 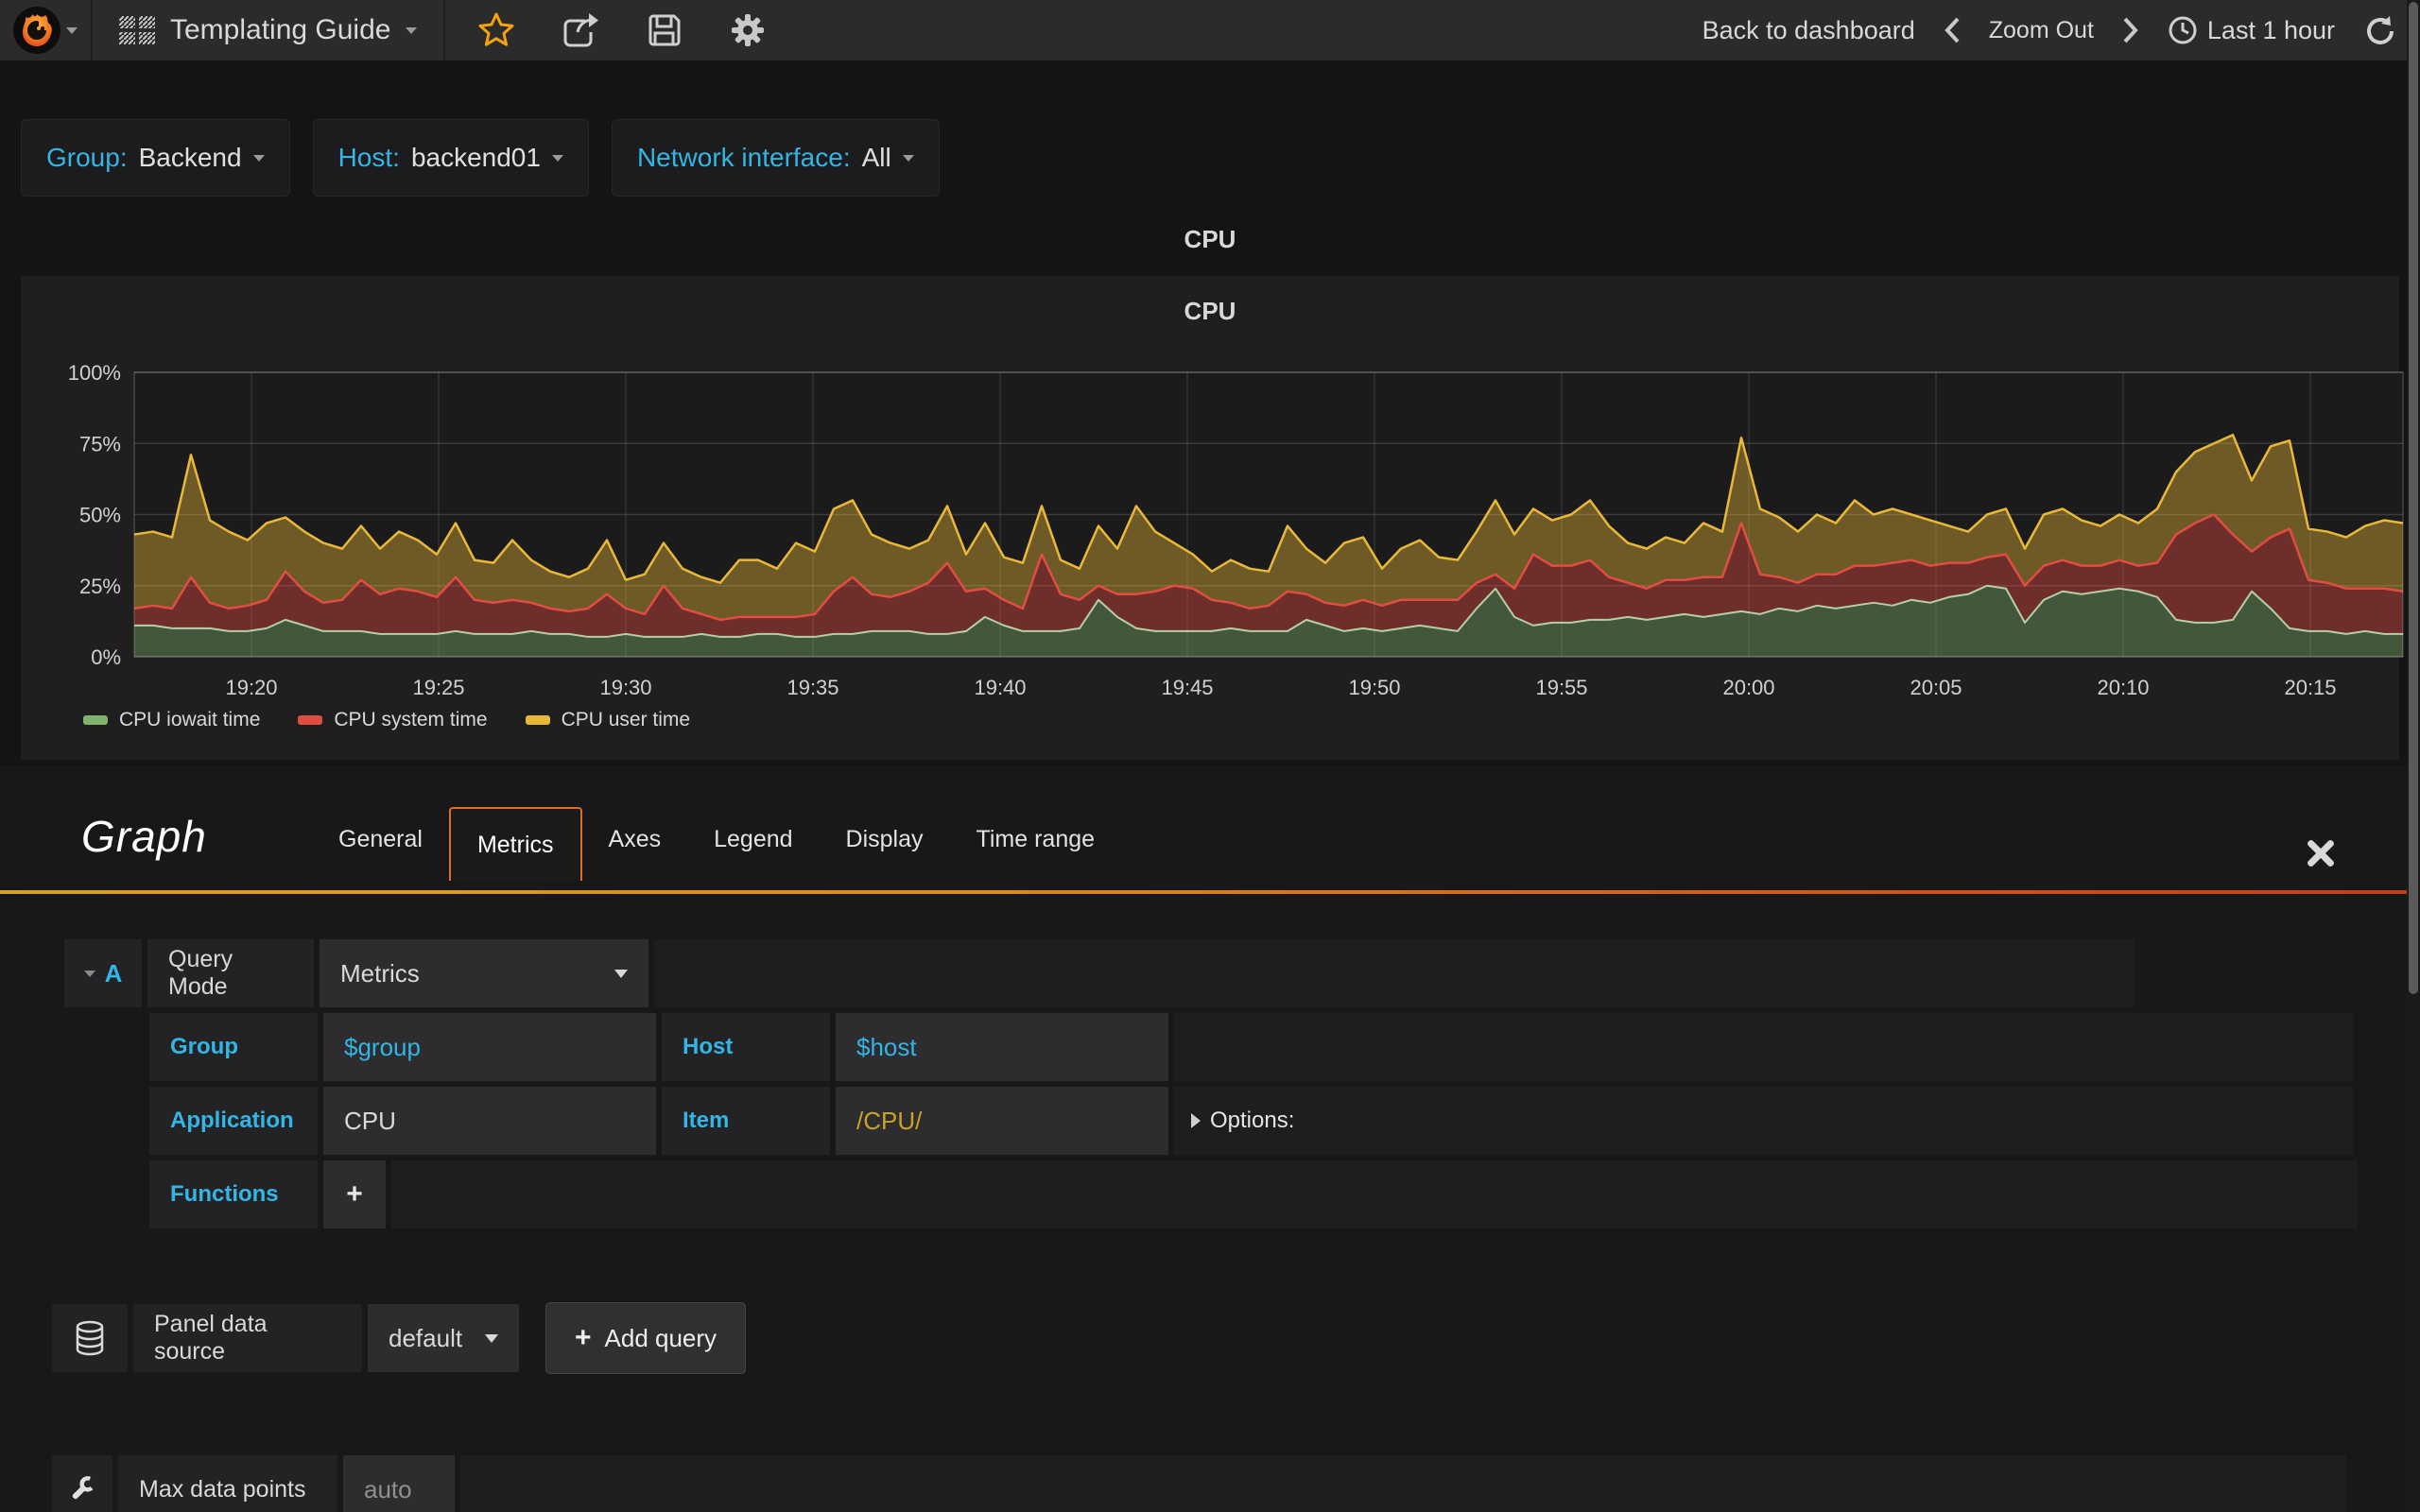 What do you see at coordinates (496, 30) in the screenshot?
I see `star-icon` at bounding box center [496, 30].